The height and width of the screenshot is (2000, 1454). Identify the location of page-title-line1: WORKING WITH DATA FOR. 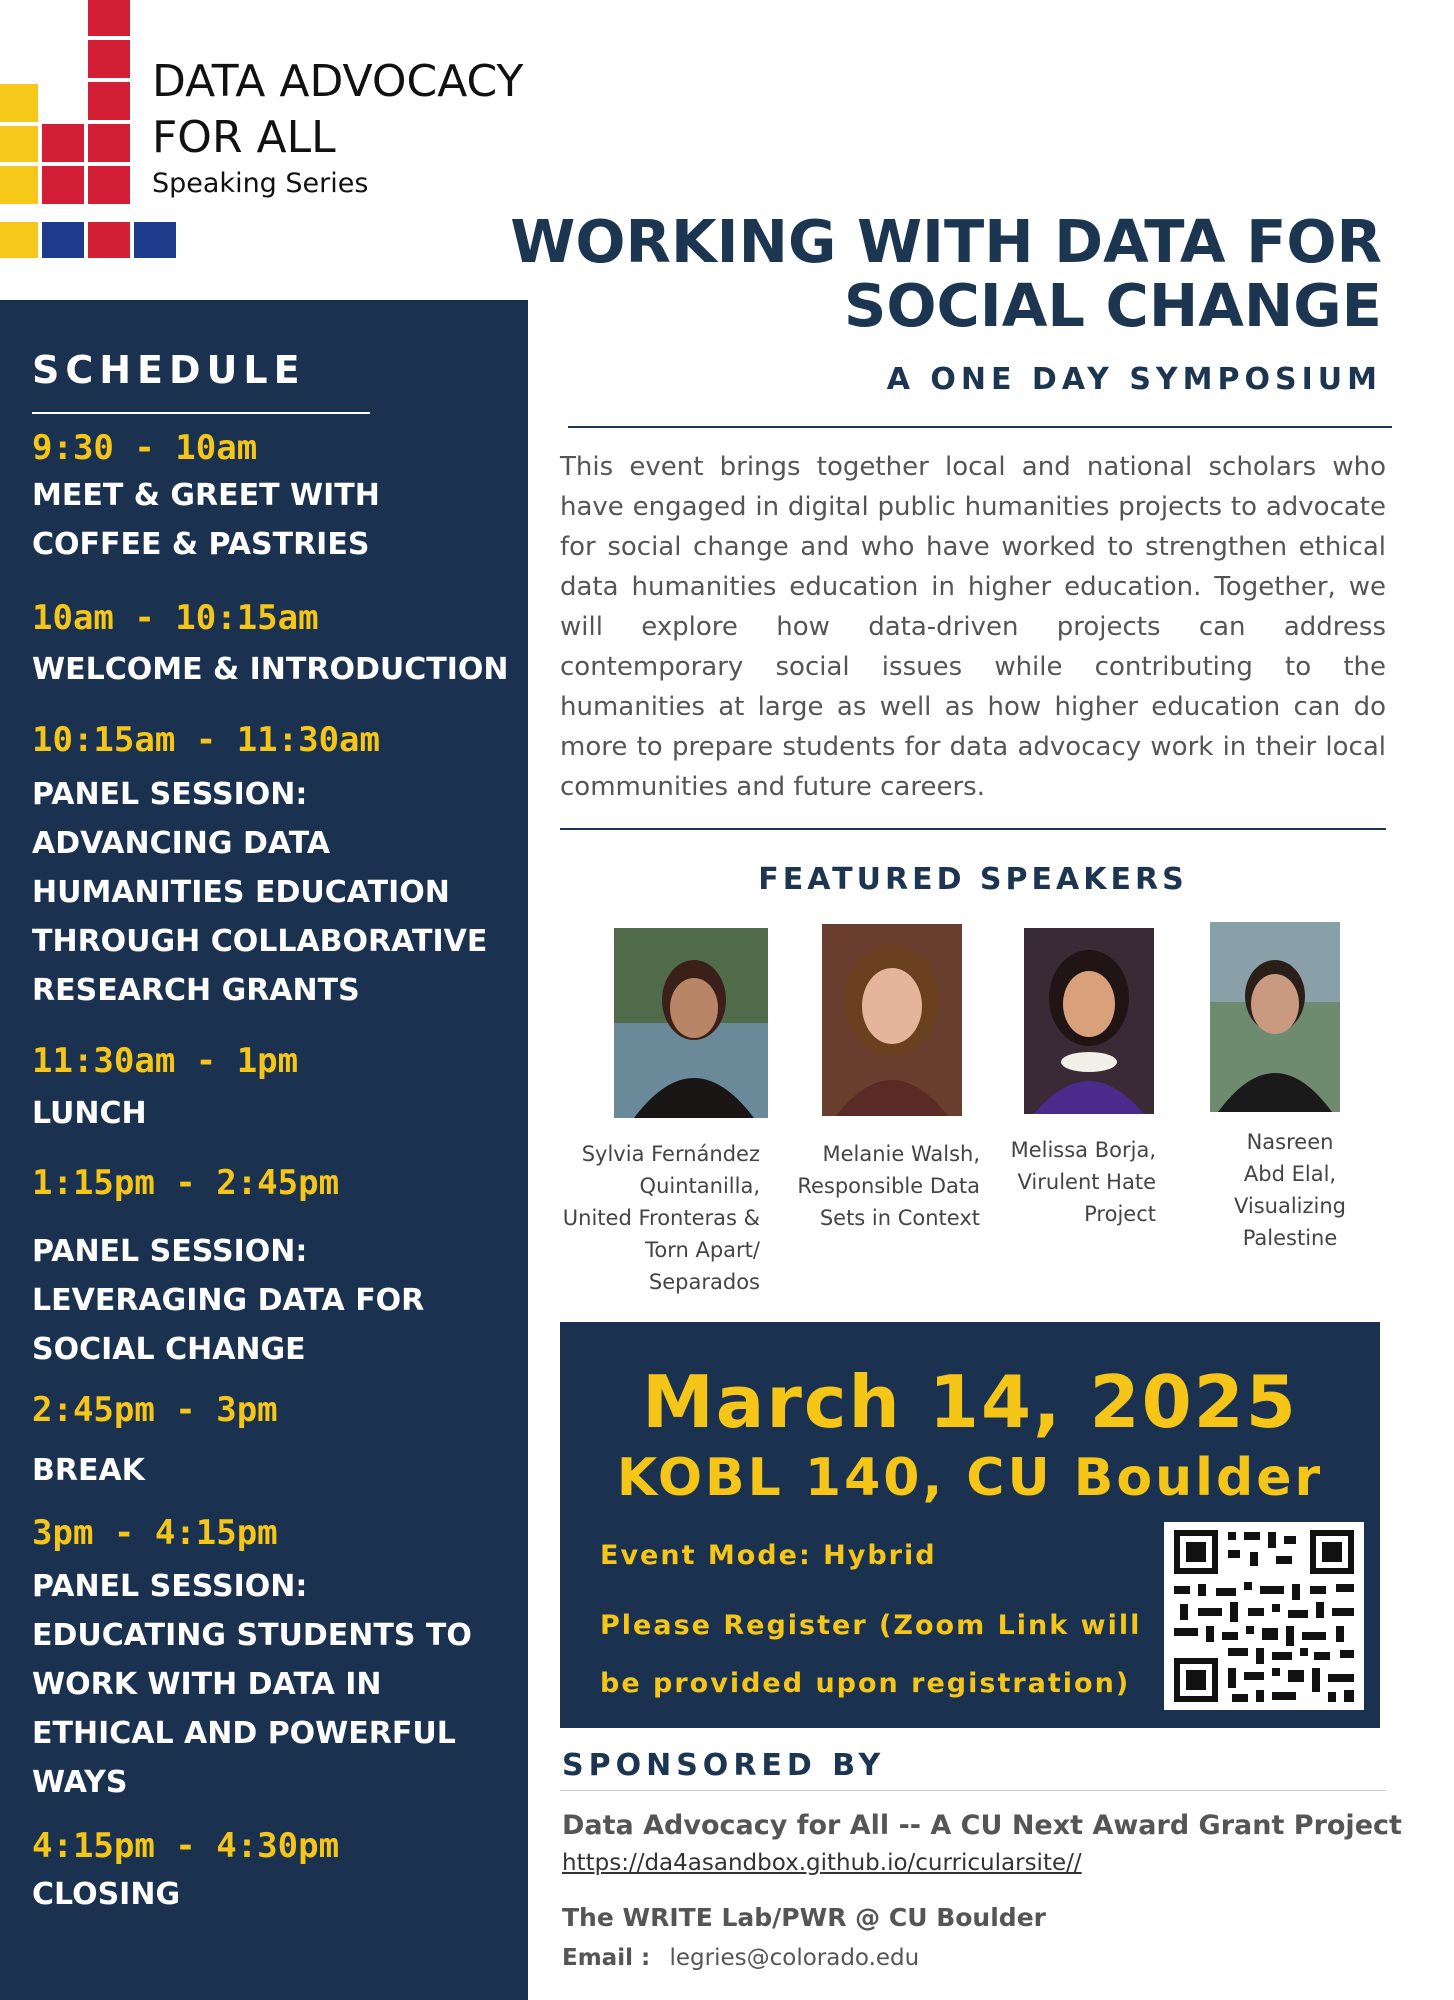
(946, 241).